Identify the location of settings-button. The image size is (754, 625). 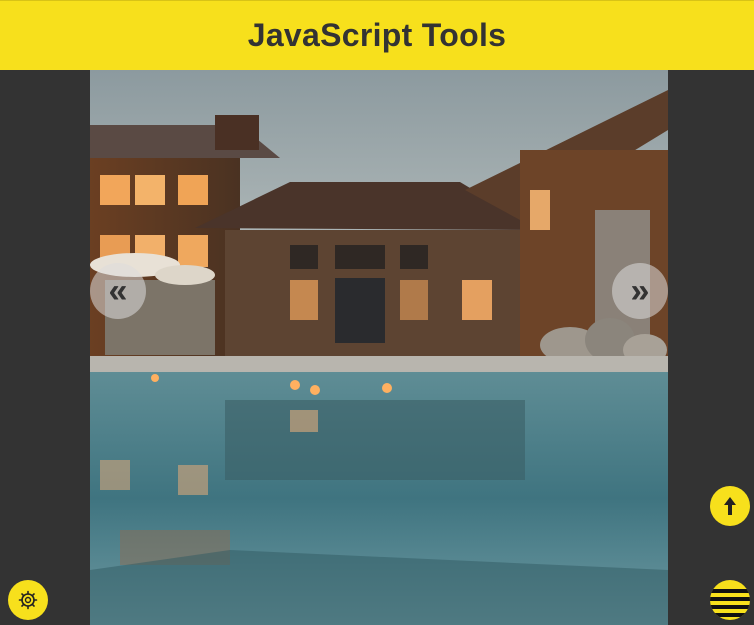
(28, 600).